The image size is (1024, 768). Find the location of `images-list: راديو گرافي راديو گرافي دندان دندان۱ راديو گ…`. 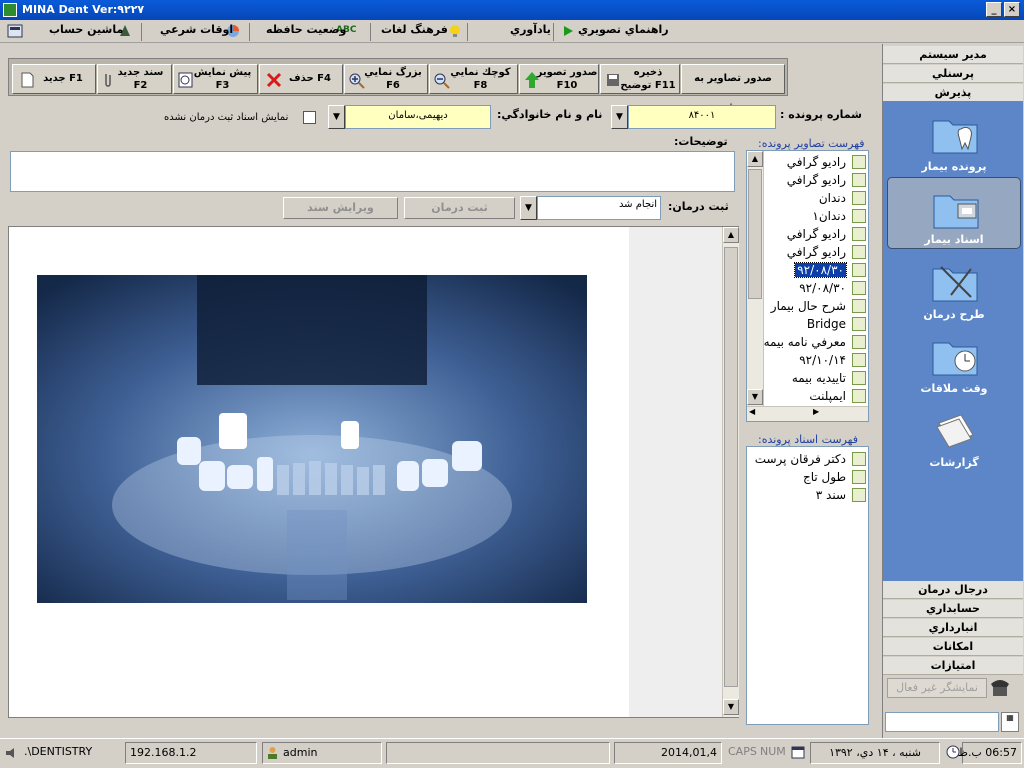

images-list: راديو گرافي راديو گرافي دندان دندان۱ راديو گ… is located at coordinates (807, 286).